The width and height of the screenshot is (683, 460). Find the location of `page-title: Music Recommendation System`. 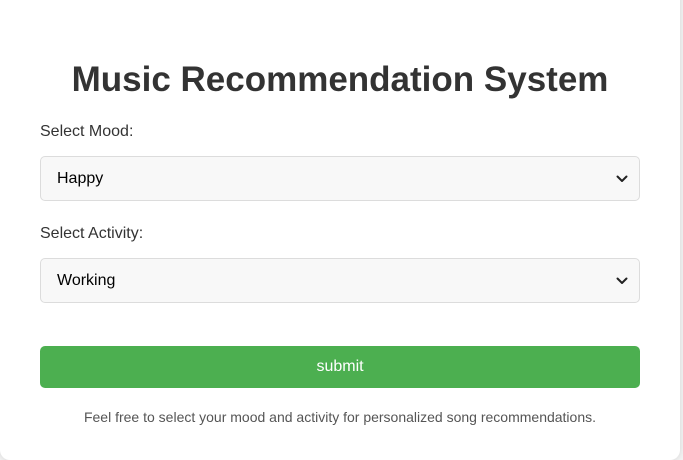

page-title: Music Recommendation System is located at coordinates (340, 79).